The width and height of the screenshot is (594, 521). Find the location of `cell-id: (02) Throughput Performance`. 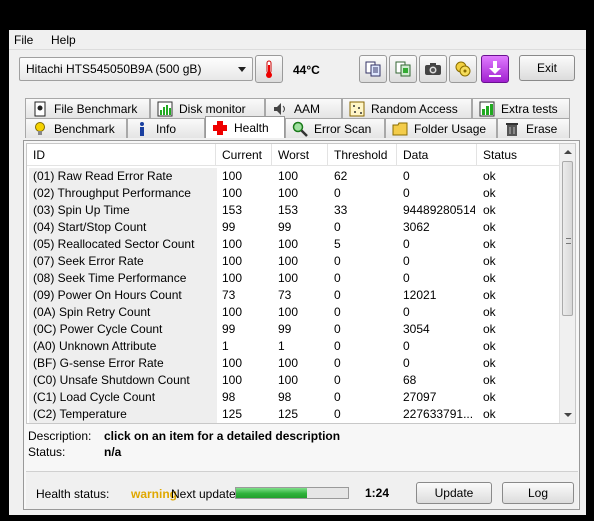

cell-id: (02) Throughput Performance is located at coordinates (123, 193).